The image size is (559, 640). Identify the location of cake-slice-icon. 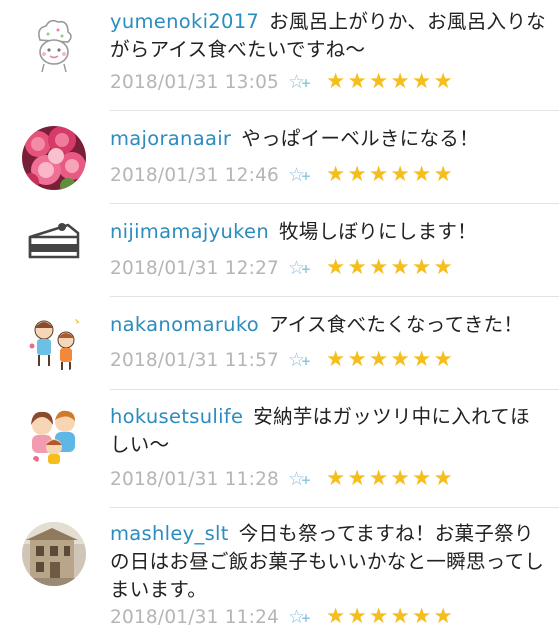
(54, 239).